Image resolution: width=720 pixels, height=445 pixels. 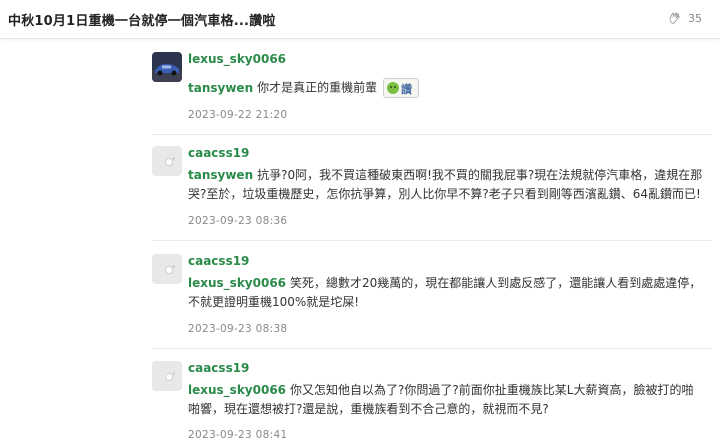 I want to click on like-sticker-icon: 讚, so click(x=400, y=88).